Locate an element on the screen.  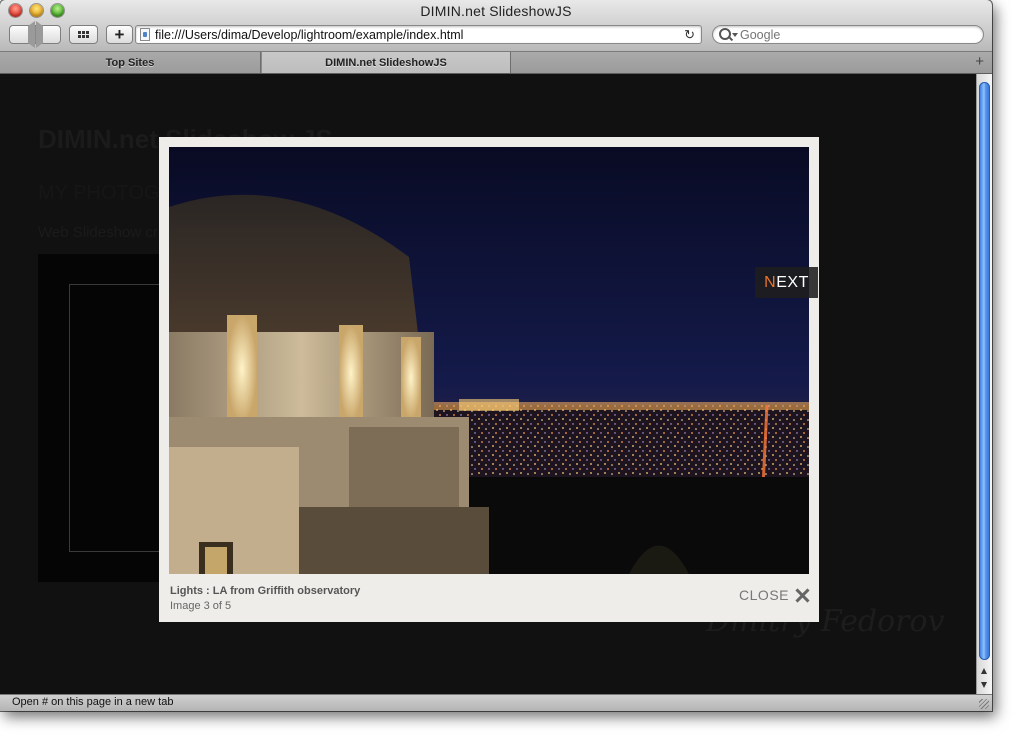
scroll-thumb is located at coordinates (984, 371).